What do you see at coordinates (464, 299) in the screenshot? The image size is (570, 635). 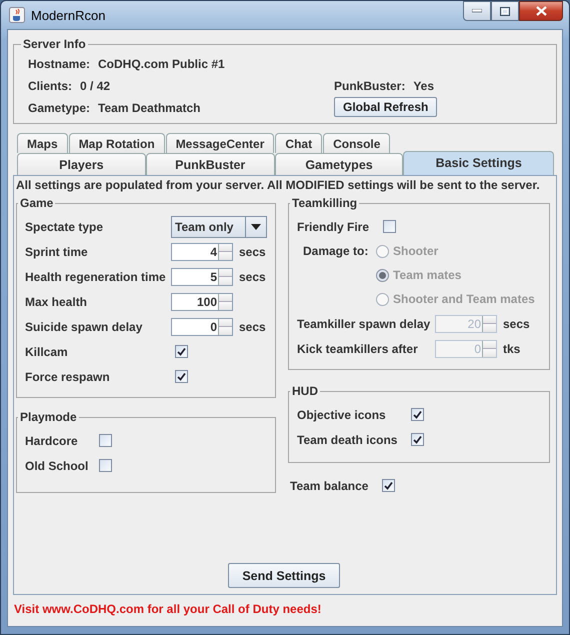 I see `radio-label: Shooter and Team mates` at bounding box center [464, 299].